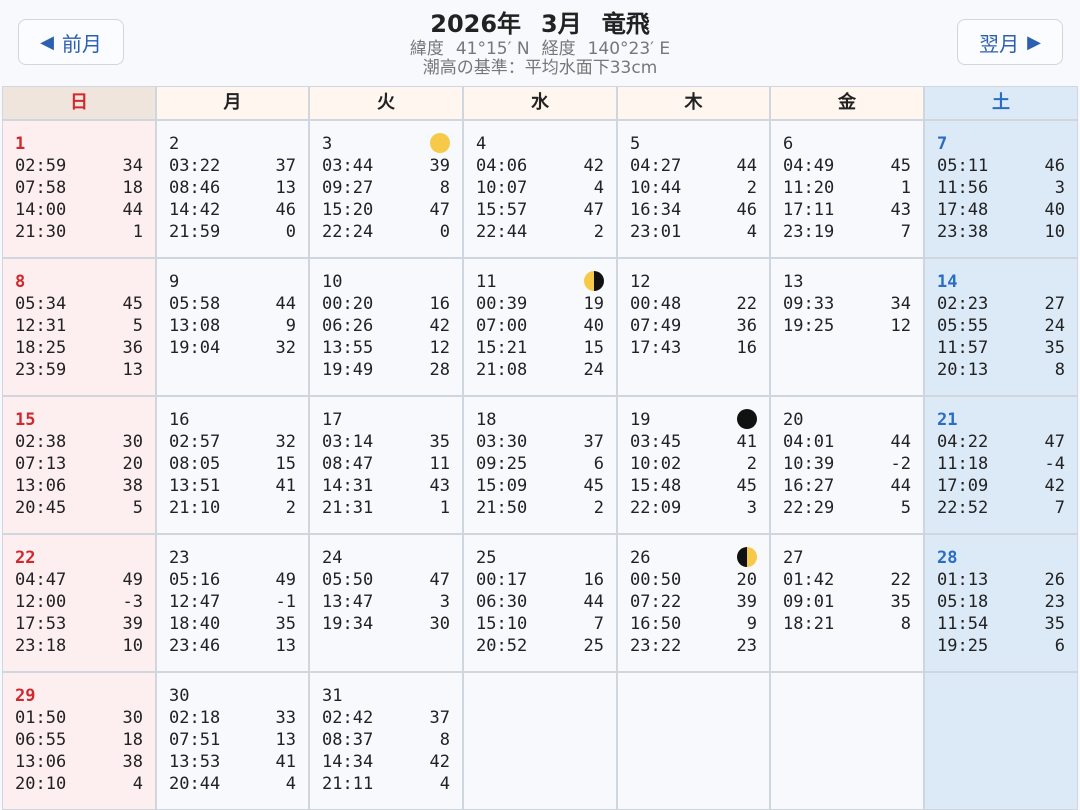  I want to click on tide-time: 11:54, so click(963, 624).